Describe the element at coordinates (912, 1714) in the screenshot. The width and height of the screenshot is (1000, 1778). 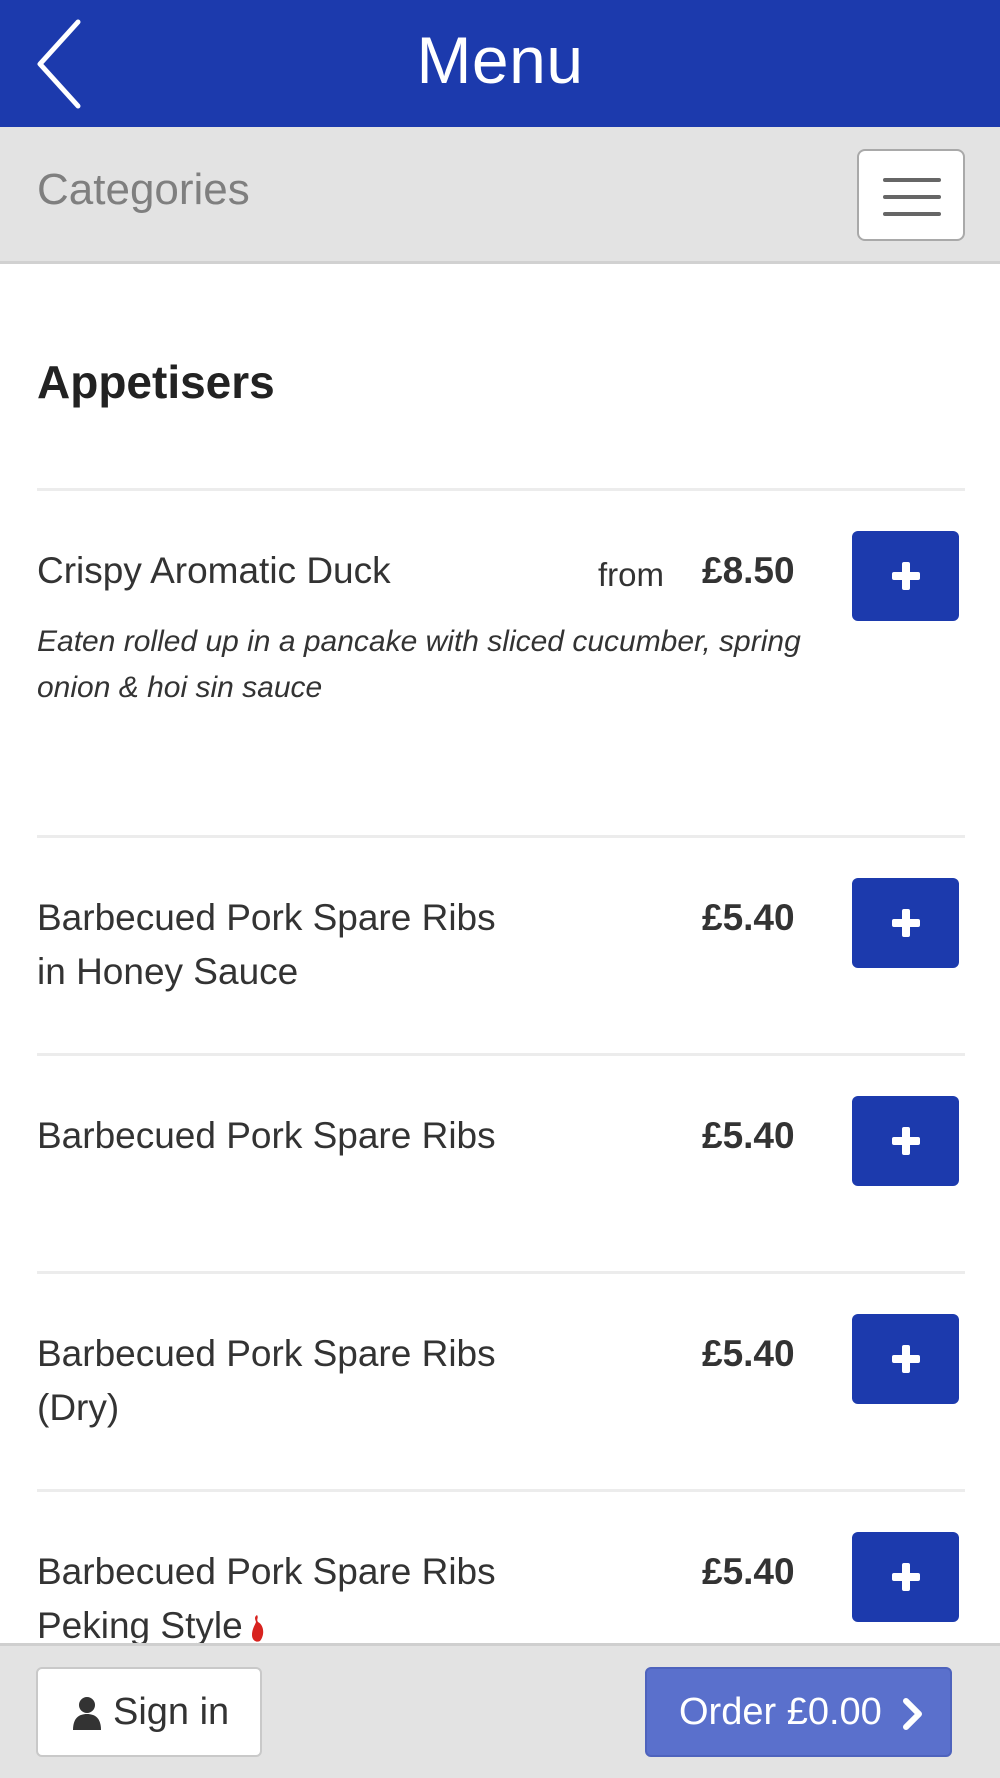
I see `chevron-right-icon` at that location.